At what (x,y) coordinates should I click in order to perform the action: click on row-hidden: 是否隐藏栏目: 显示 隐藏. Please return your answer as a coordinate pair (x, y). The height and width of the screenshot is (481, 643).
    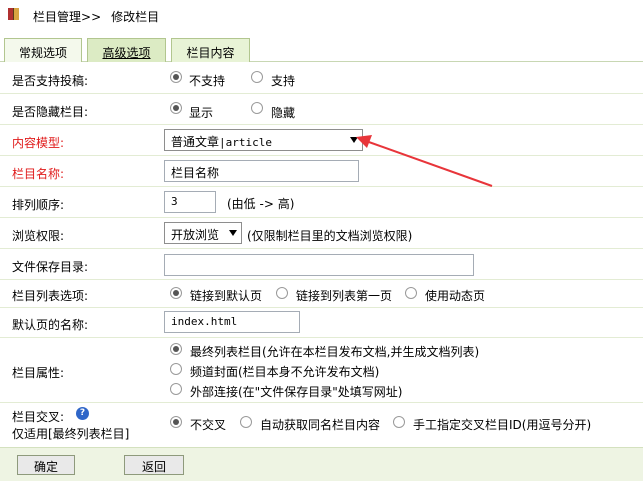
    Looking at the image, I should click on (321, 109).